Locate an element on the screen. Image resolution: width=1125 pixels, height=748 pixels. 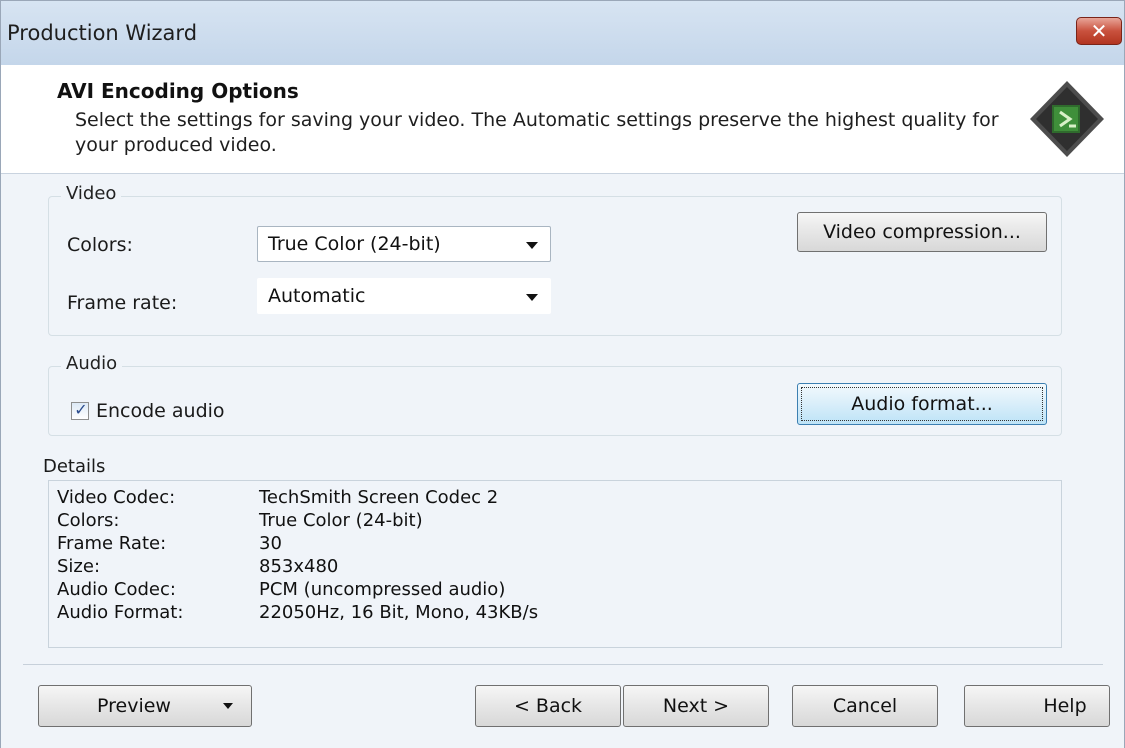
cancel-button: Cancel is located at coordinates (865, 706).